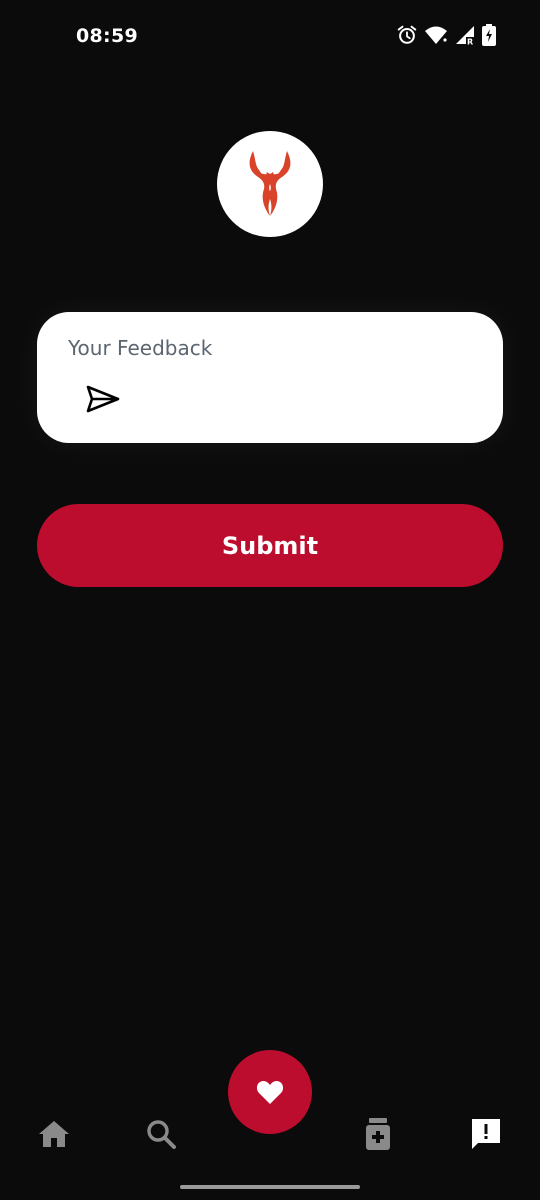  I want to click on heart-icon, so click(270, 1092).